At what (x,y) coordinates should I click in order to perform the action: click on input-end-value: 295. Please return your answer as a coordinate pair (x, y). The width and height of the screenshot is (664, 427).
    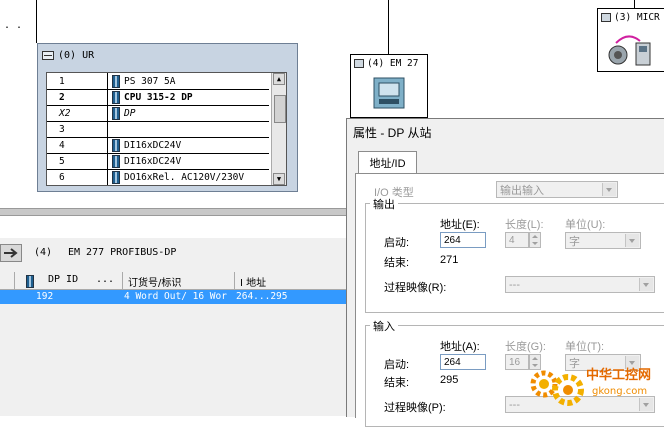
    Looking at the image, I should click on (449, 380).